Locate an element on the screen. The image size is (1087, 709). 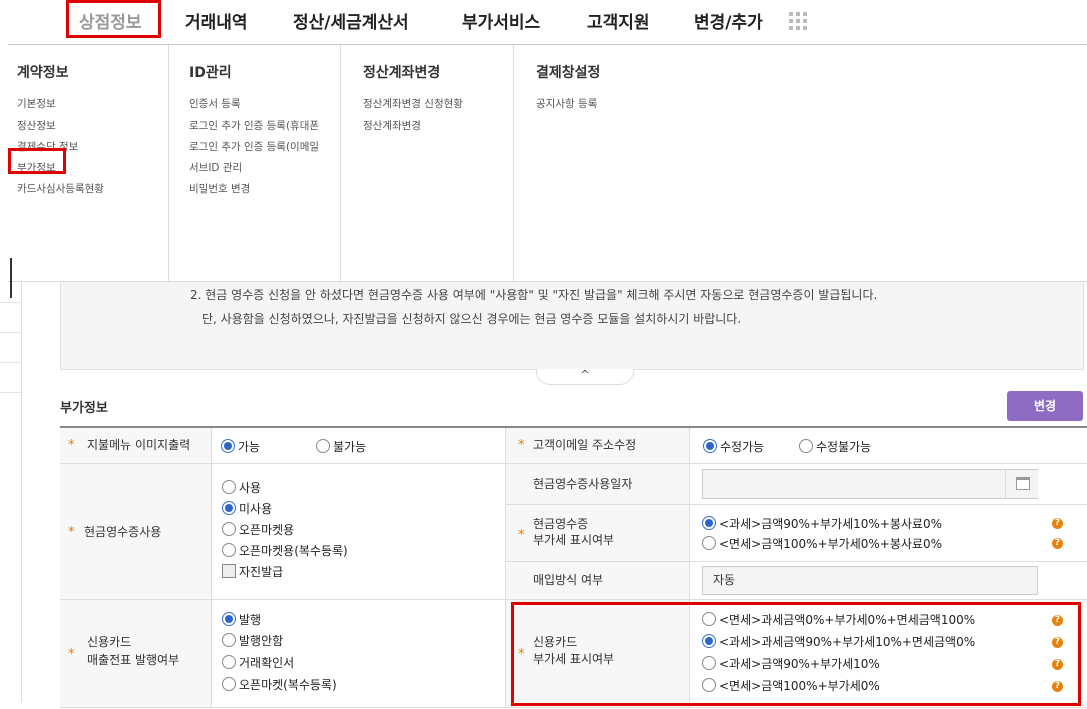
radio-label: 미사용 is located at coordinates (256, 508).